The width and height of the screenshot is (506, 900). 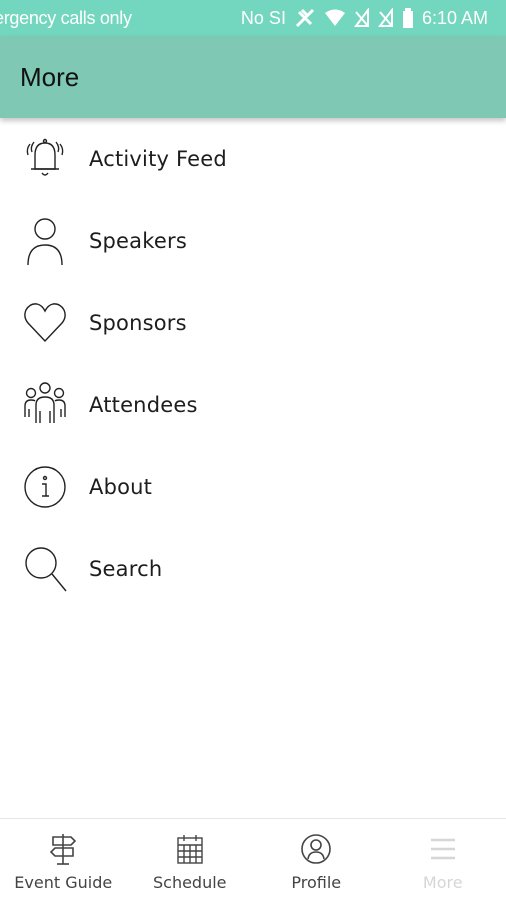 What do you see at coordinates (408, 18) in the screenshot?
I see `battery-icon` at bounding box center [408, 18].